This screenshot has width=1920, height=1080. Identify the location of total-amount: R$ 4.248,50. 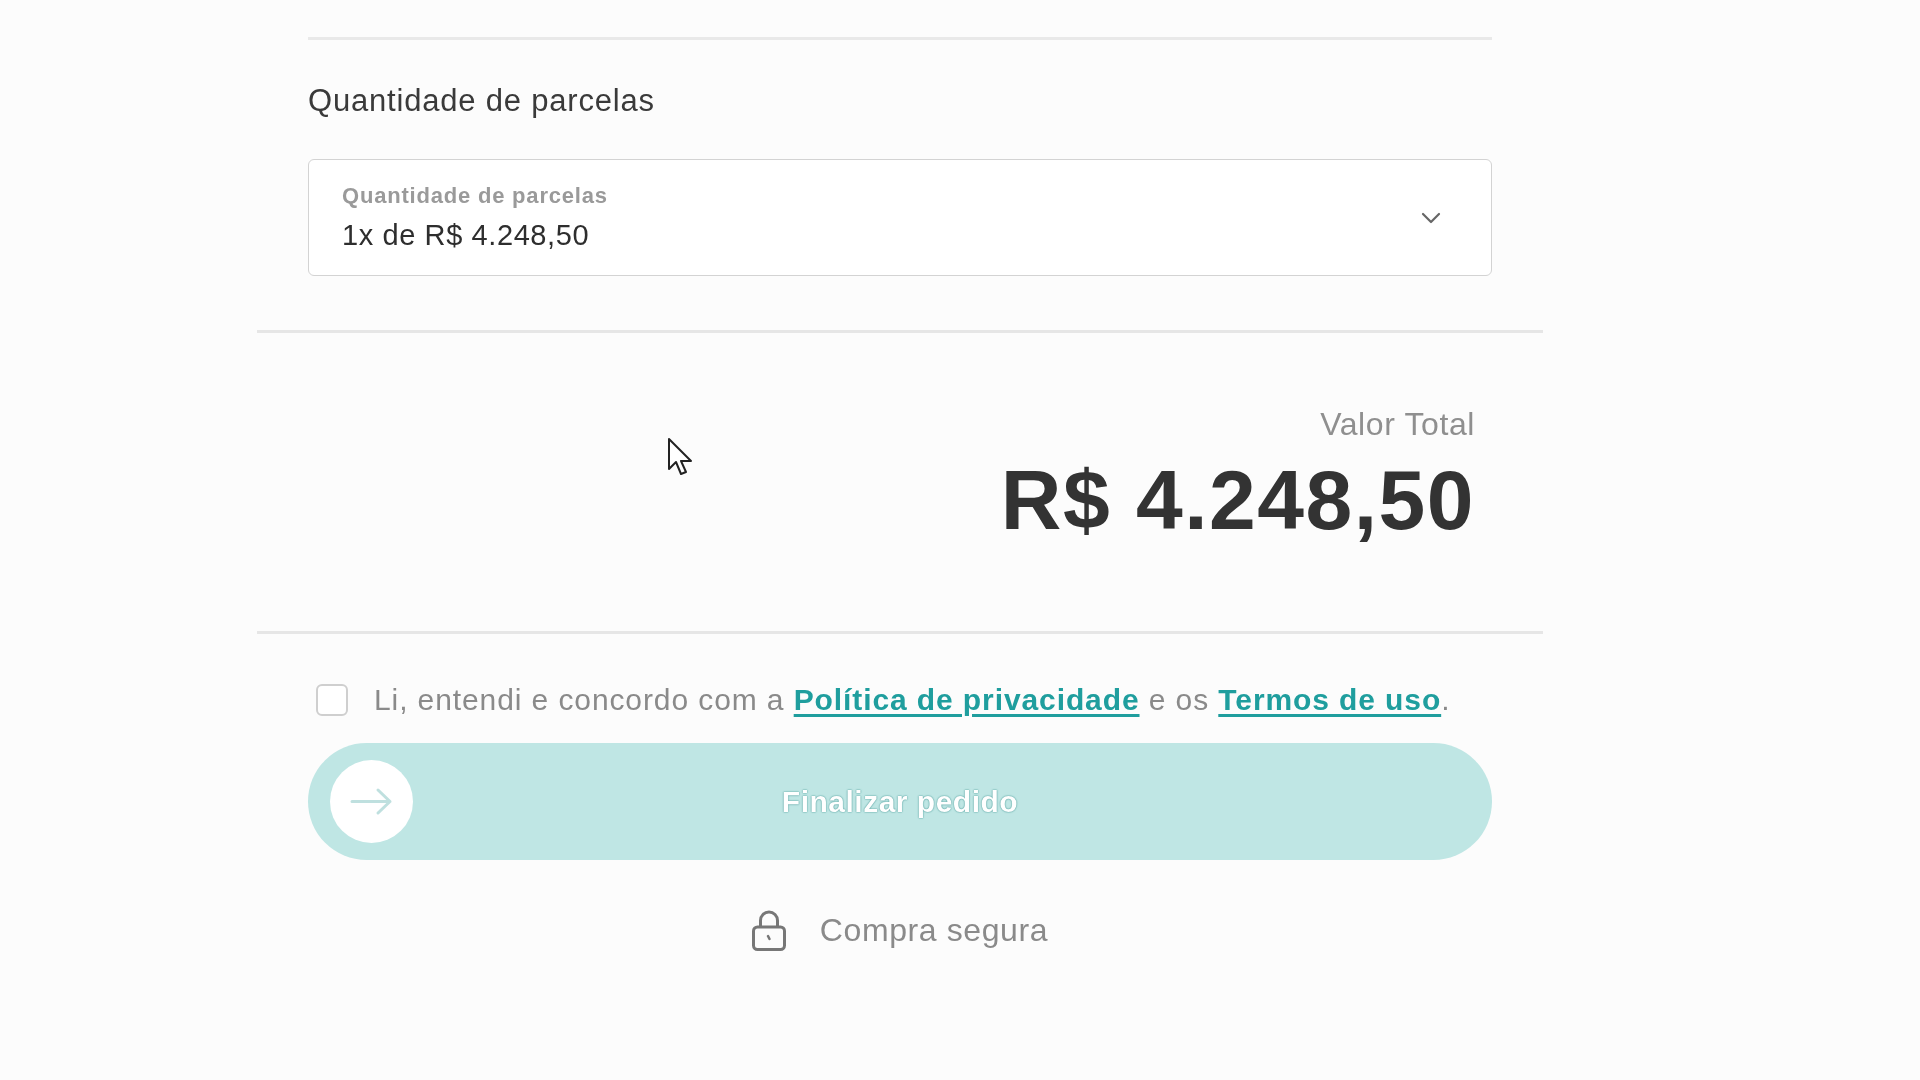
(1237, 500).